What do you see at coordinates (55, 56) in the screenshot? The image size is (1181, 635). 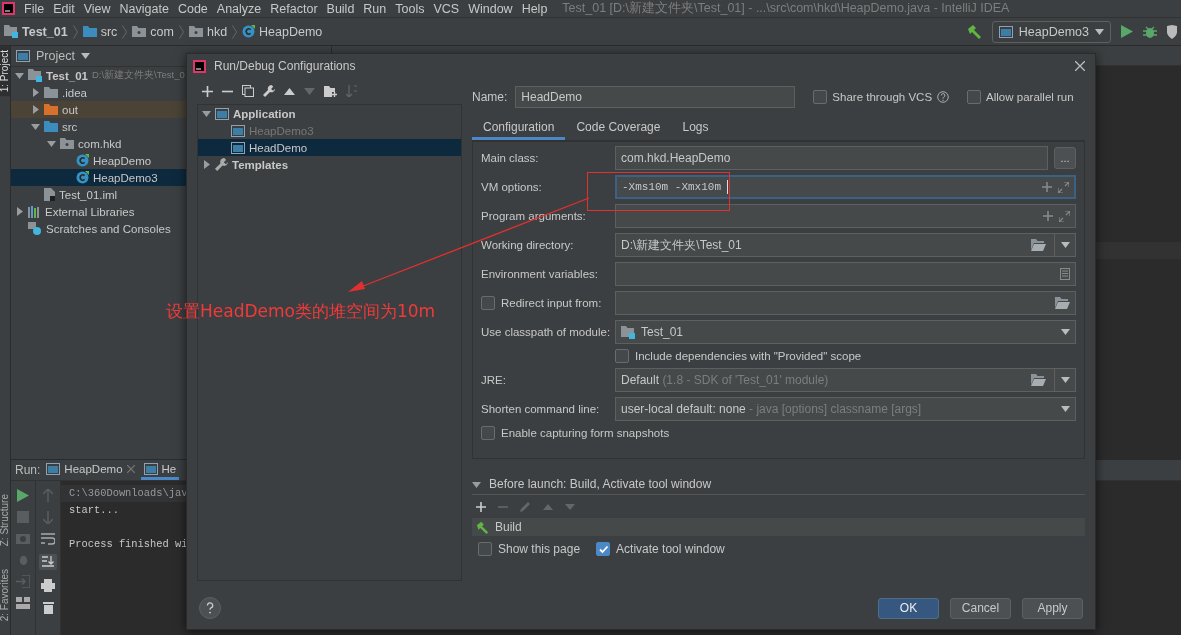 I see `panel-title: Project` at bounding box center [55, 56].